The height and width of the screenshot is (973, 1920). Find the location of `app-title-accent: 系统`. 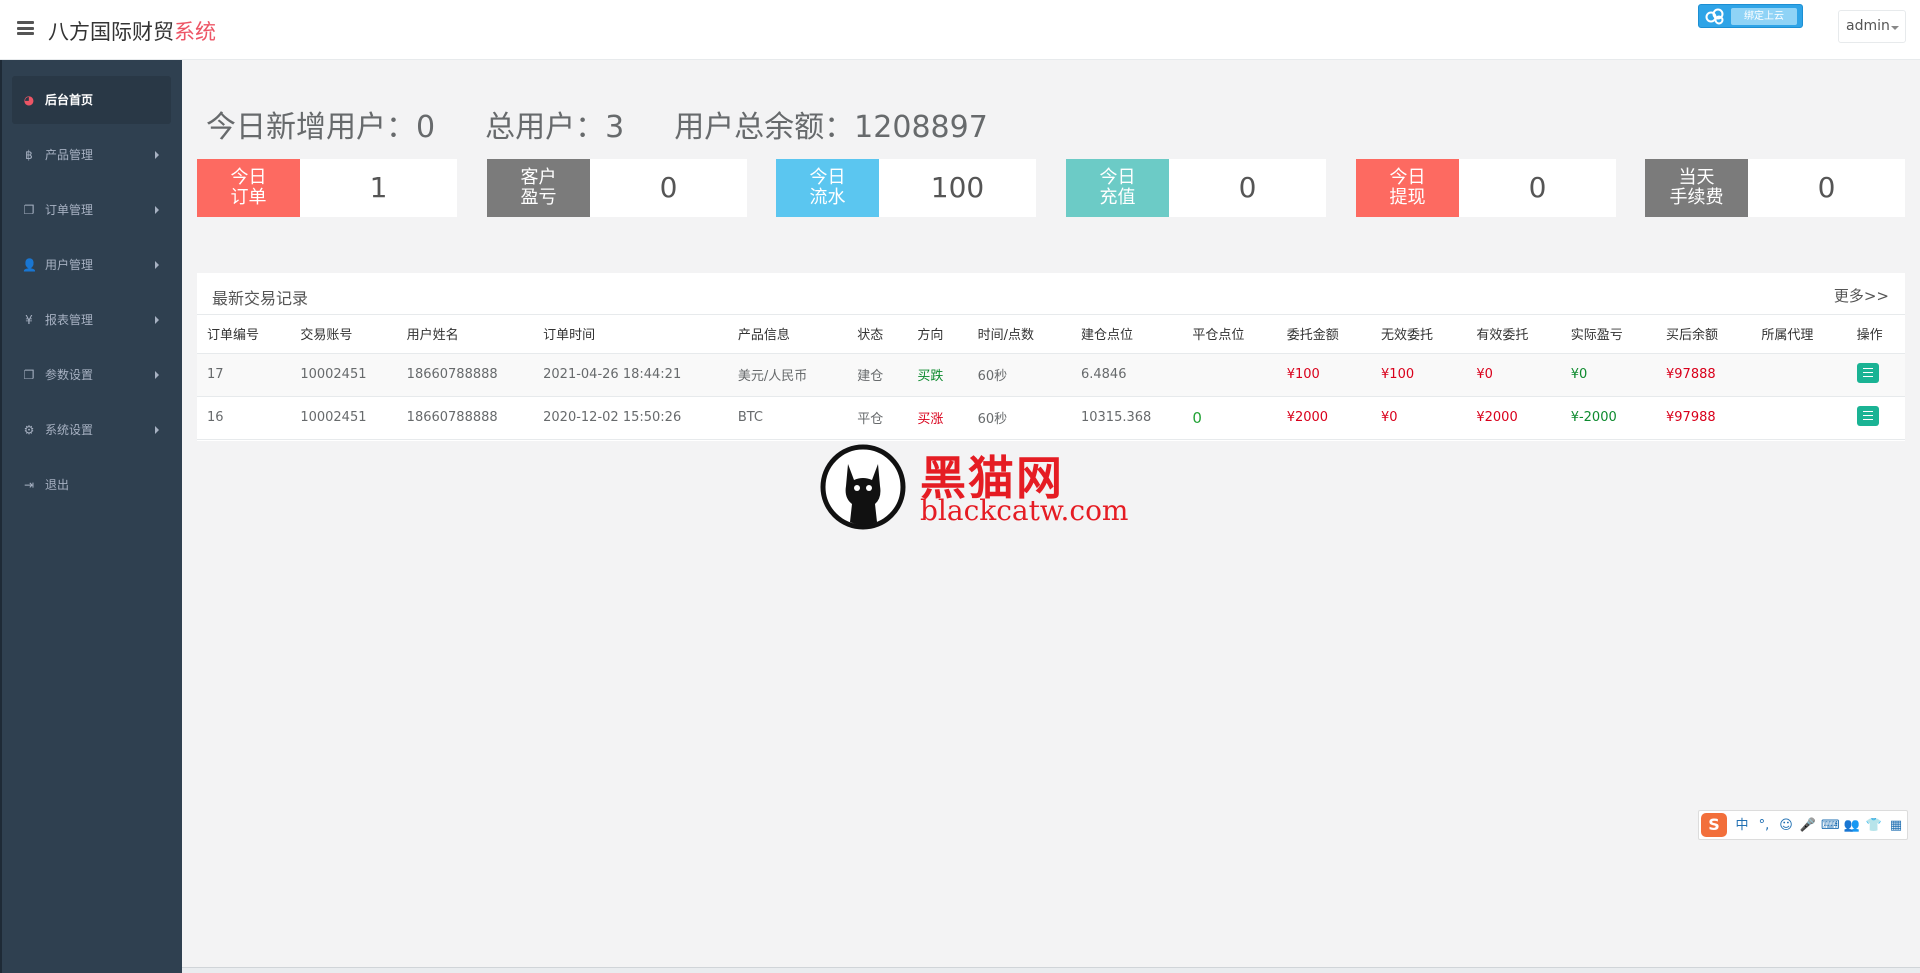

app-title-accent: 系统 is located at coordinates (195, 32).